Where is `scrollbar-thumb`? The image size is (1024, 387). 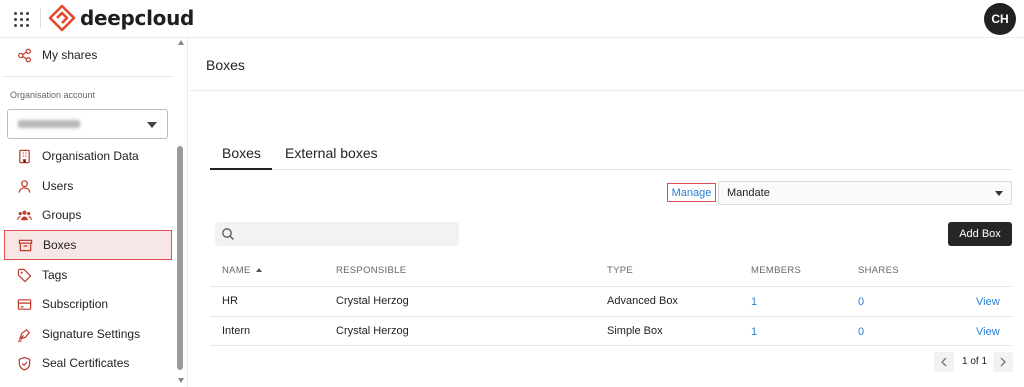 scrollbar-thumb is located at coordinates (180, 258).